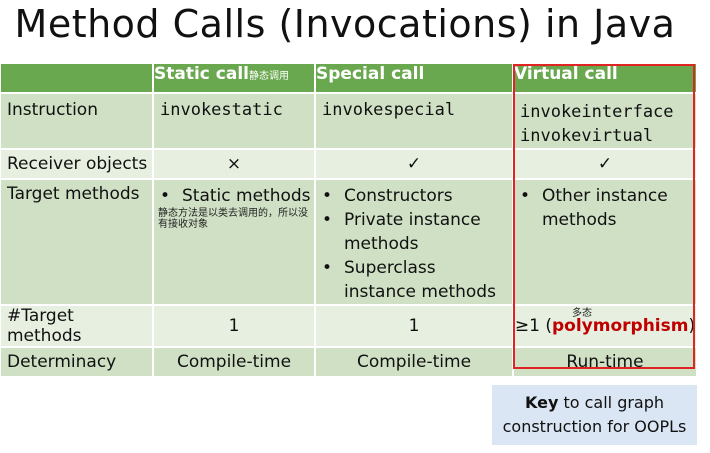  Describe the element at coordinates (77, 363) in the screenshot. I see `label-determinacy: Determinacy` at that location.